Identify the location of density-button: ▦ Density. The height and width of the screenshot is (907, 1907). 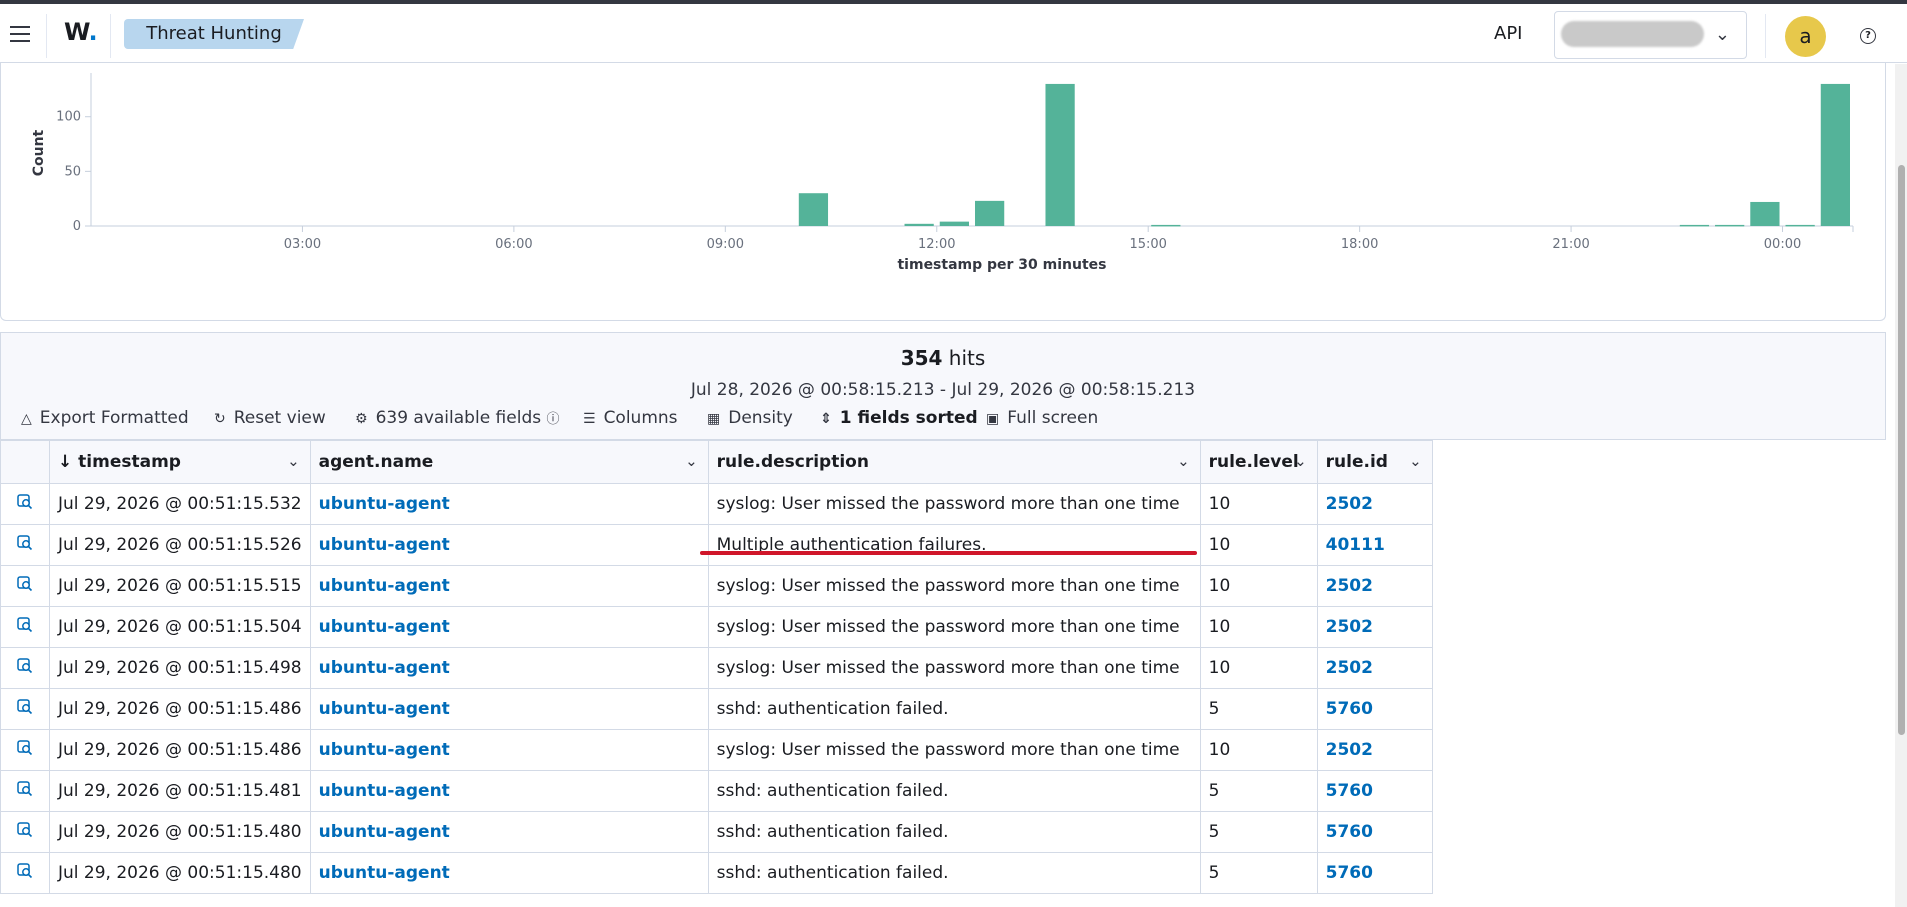
(750, 418).